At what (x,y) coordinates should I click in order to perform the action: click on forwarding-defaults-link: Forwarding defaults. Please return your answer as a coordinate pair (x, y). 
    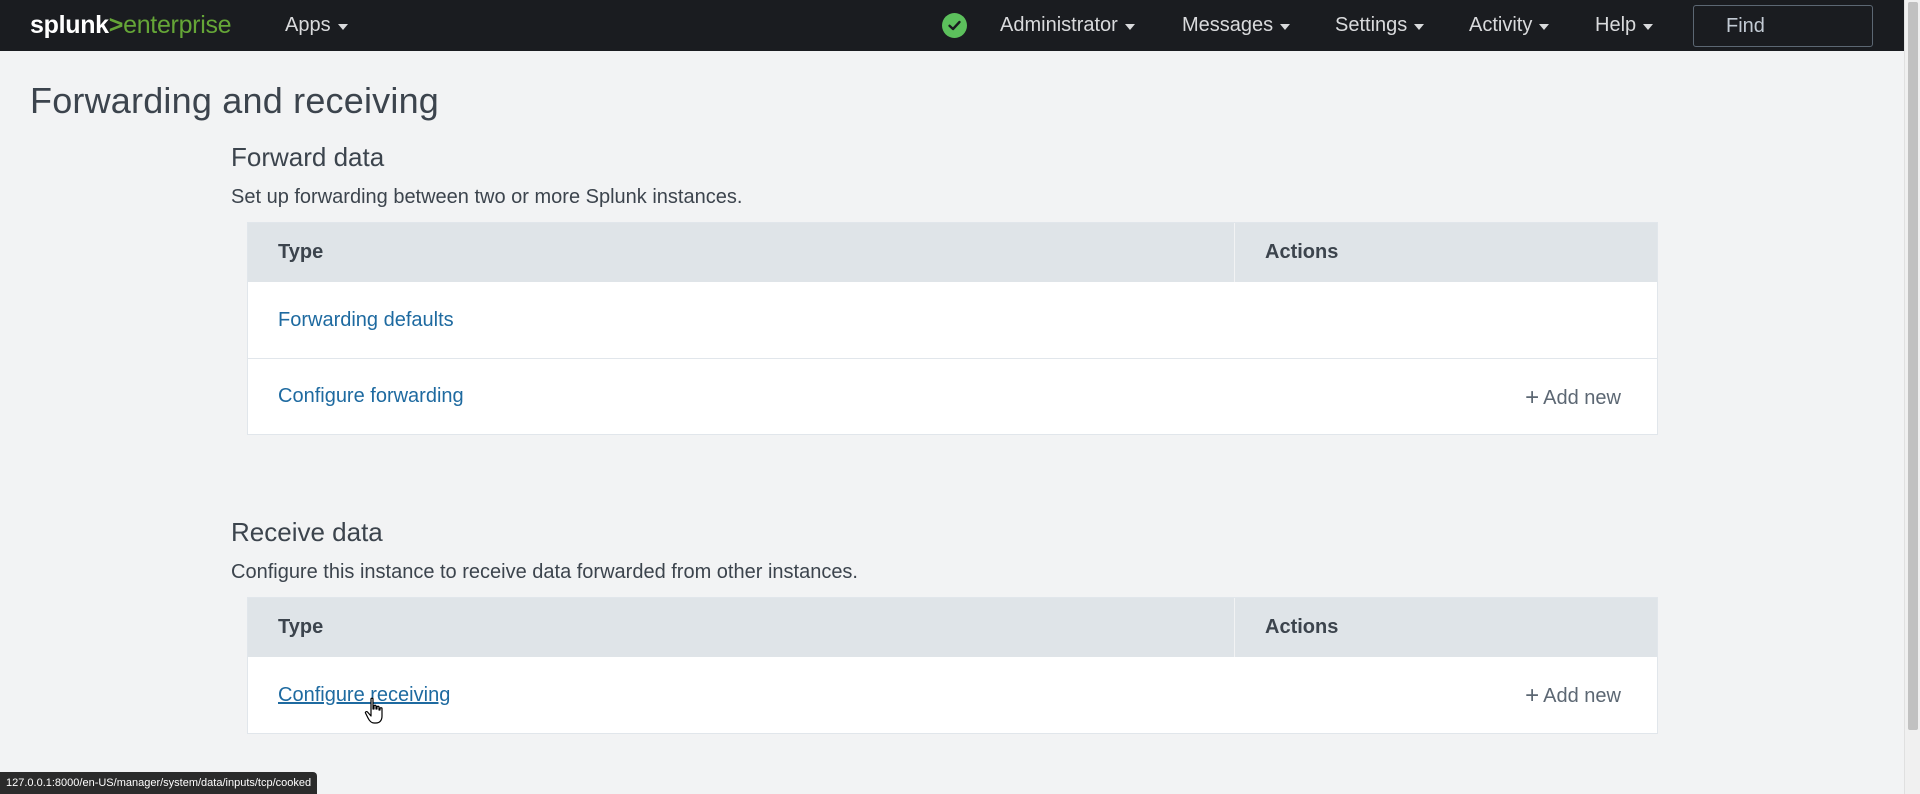
    Looking at the image, I should click on (952, 320).